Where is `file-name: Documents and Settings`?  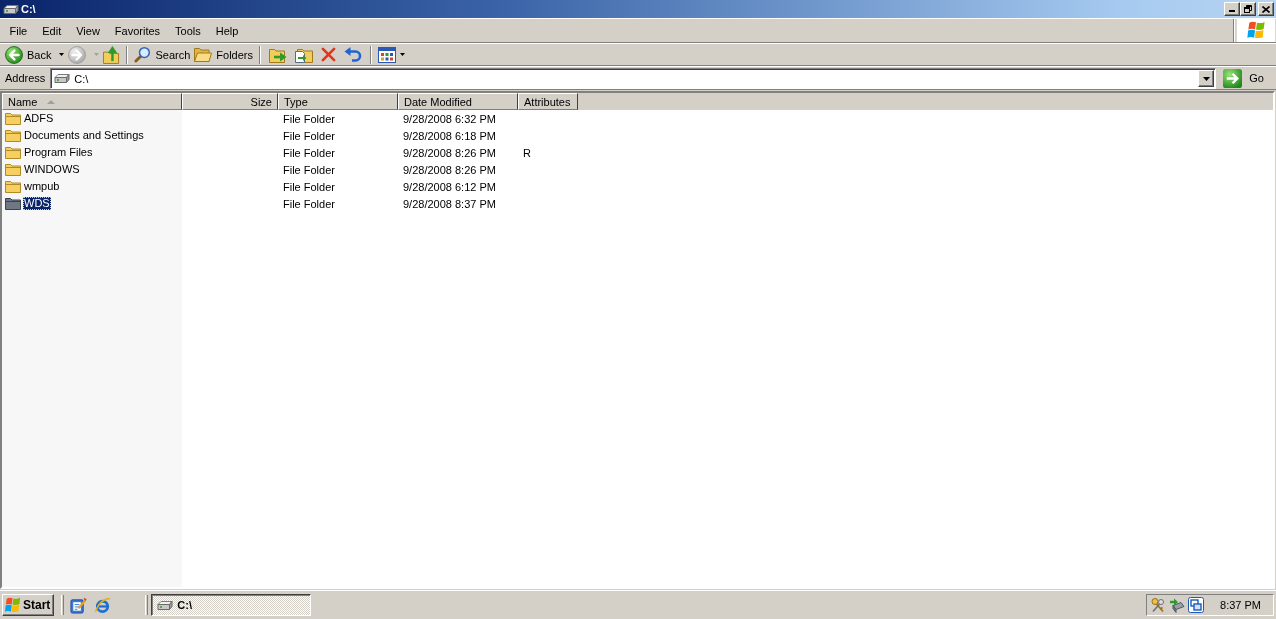
file-name: Documents and Settings is located at coordinates (84, 135).